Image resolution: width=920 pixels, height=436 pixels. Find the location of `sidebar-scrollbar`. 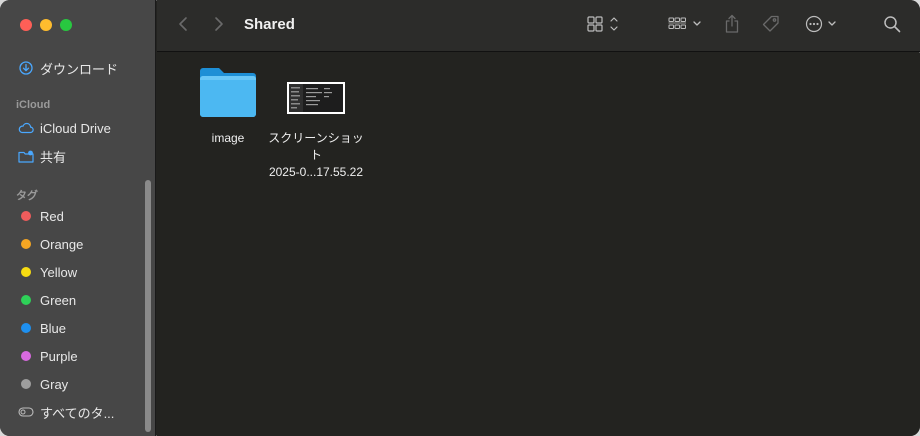

sidebar-scrollbar is located at coordinates (148, 306).